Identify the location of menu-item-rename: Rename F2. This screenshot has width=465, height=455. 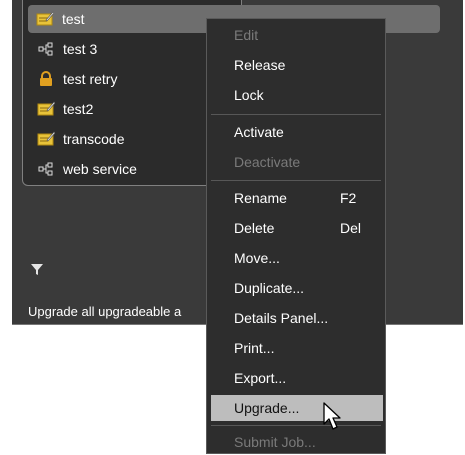
(296, 198).